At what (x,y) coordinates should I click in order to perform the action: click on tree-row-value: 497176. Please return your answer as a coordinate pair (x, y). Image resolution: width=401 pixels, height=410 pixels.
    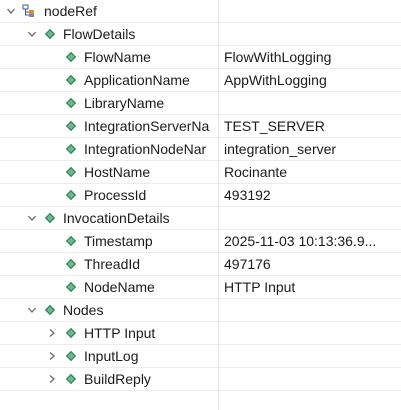
    Looking at the image, I should click on (247, 264).